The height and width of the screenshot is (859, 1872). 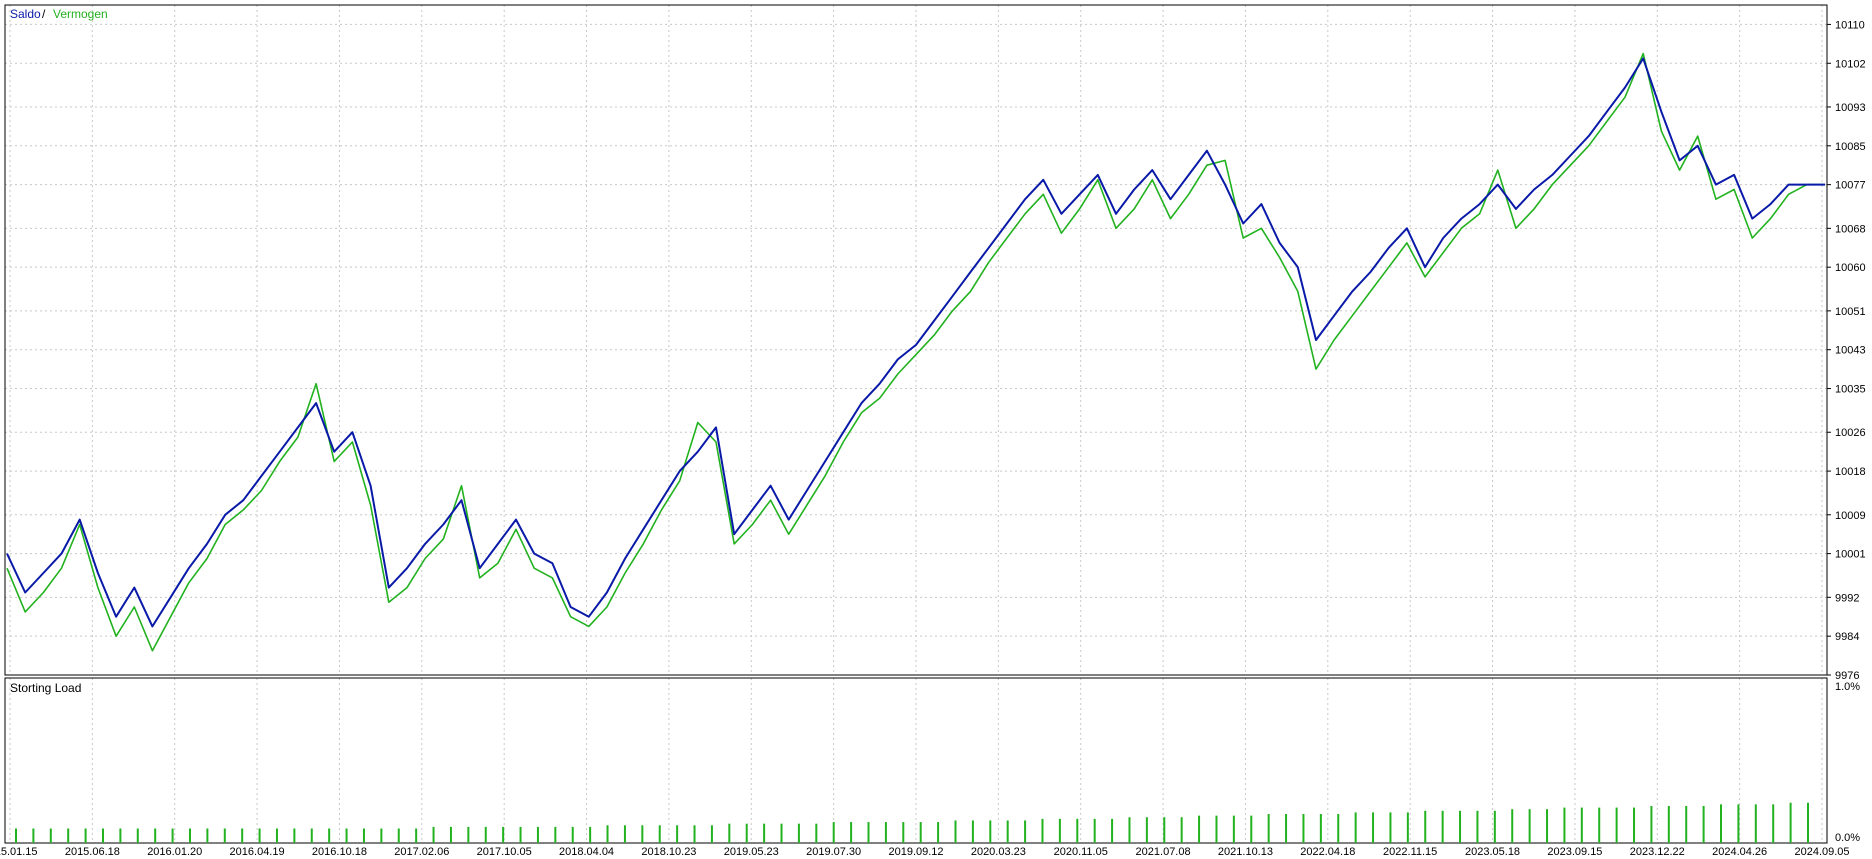 I want to click on x-tick-label: 2020.11.05, so click(x=1081, y=852).